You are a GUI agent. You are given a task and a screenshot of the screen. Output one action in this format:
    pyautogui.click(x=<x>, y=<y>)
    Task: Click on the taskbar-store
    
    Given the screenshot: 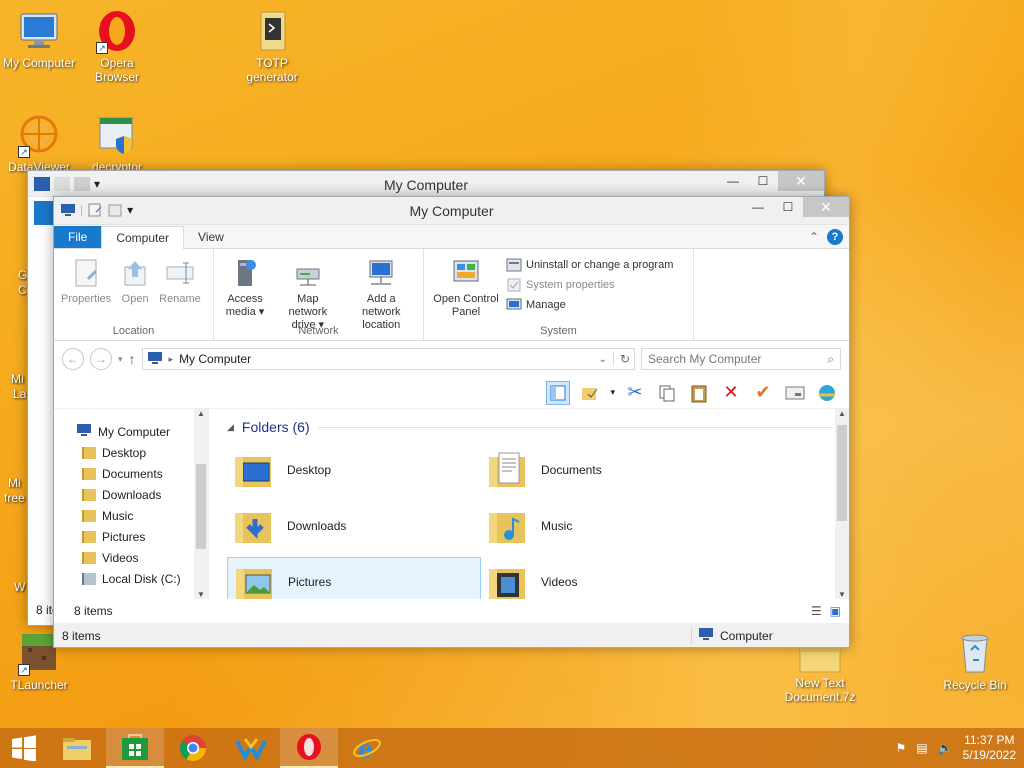 What is the action you would take?
    pyautogui.click(x=135, y=748)
    